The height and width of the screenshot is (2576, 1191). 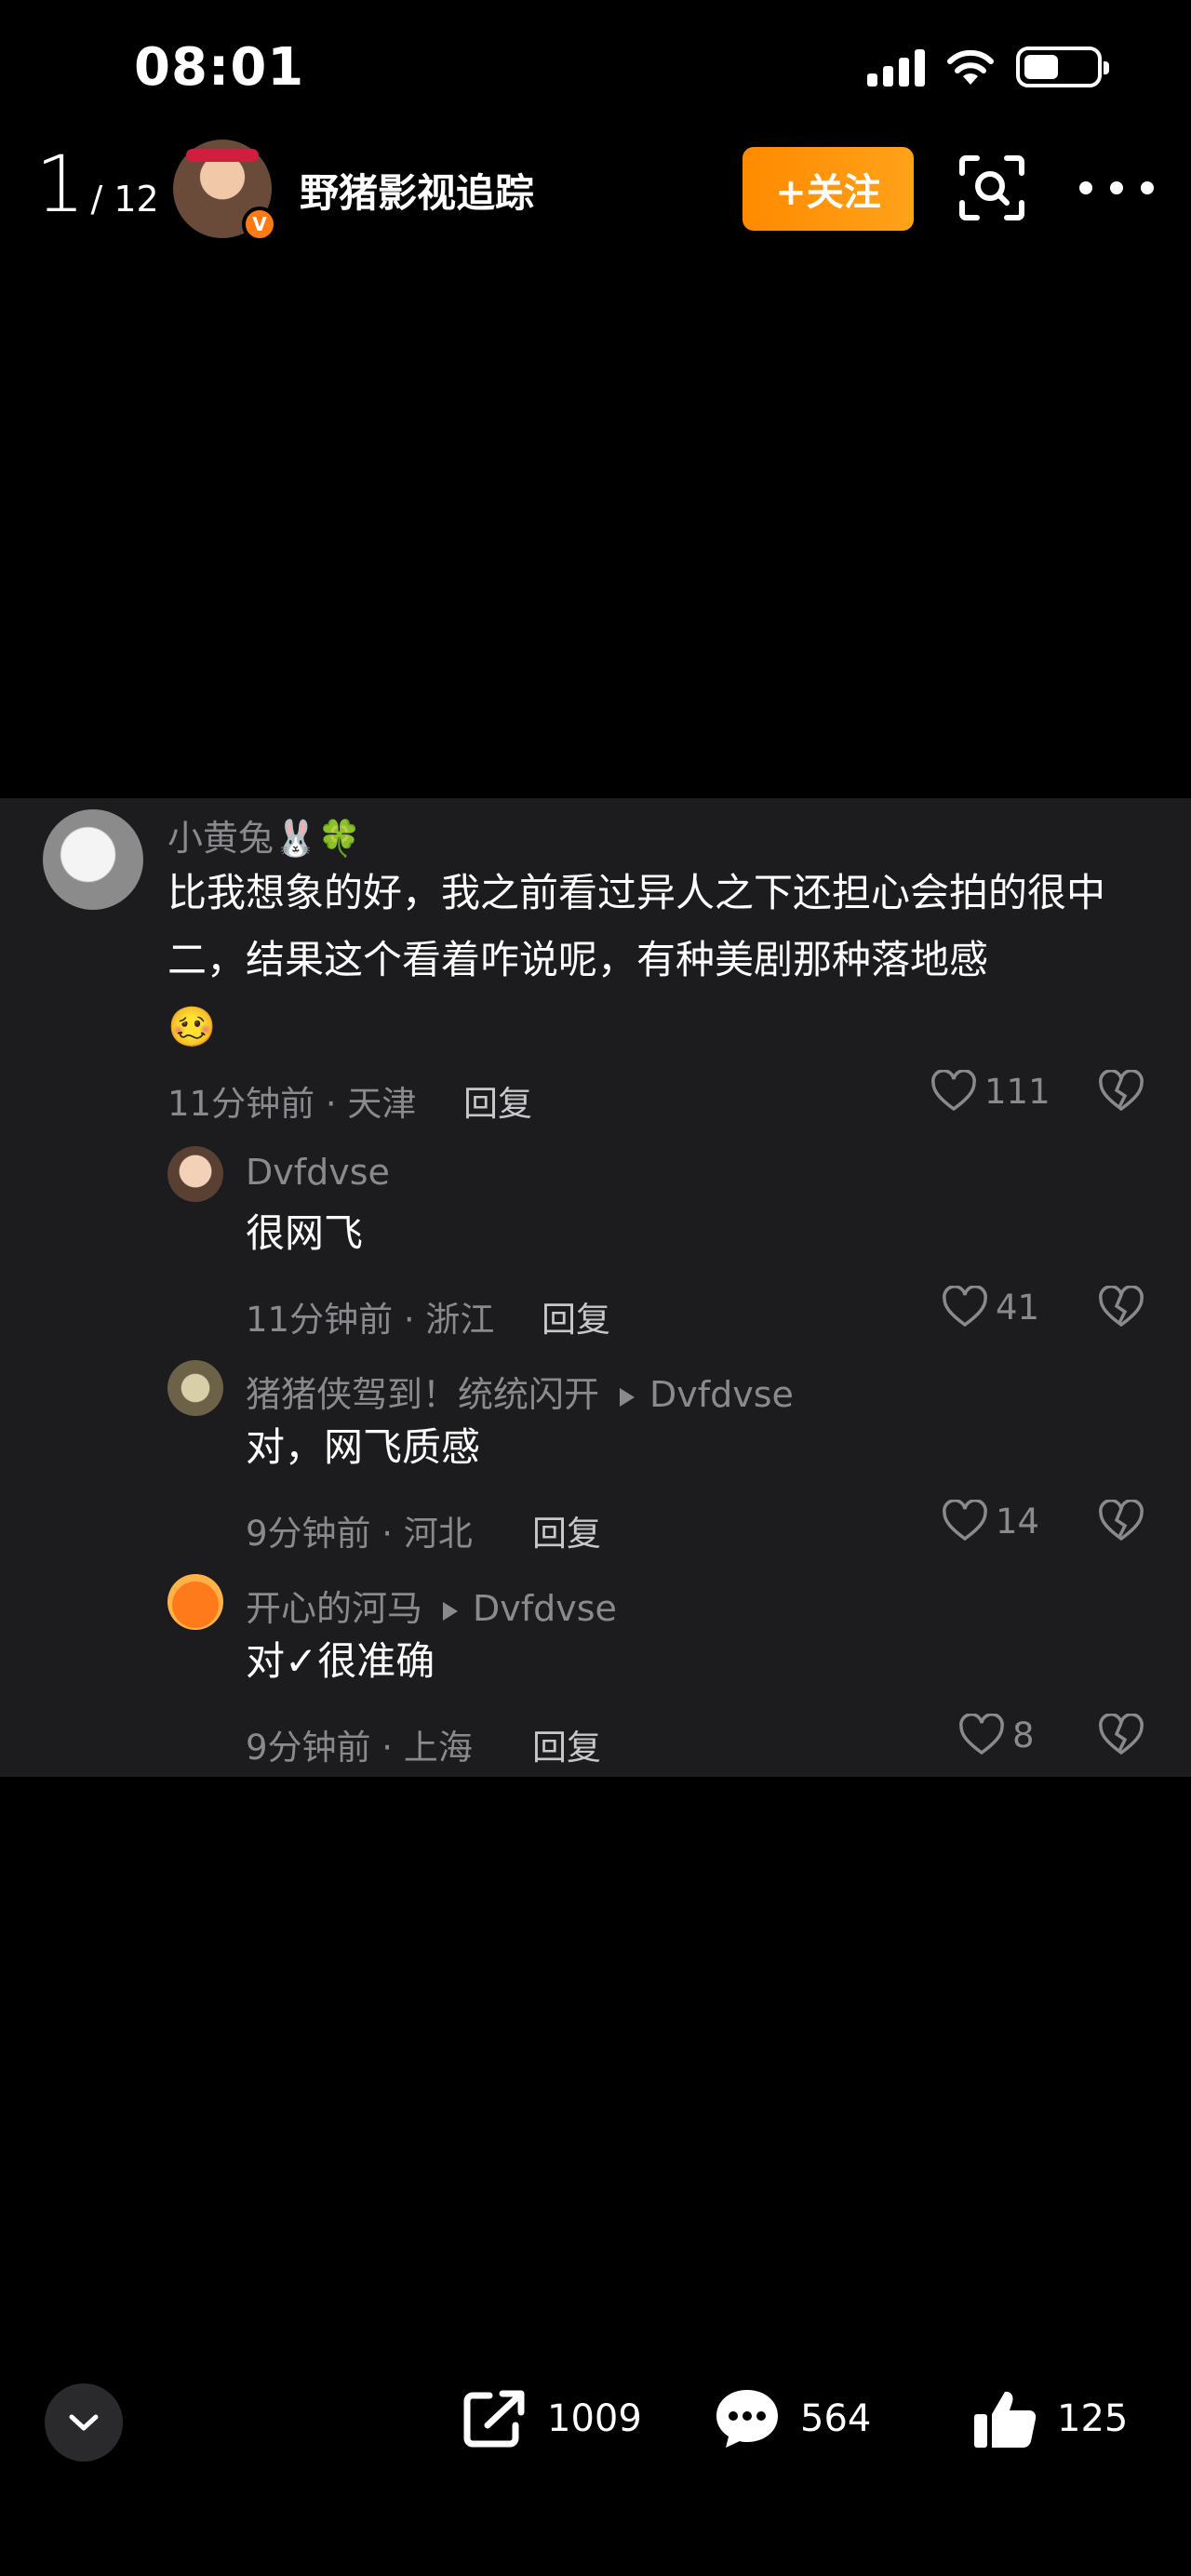 I want to click on battery-icon, so click(x=1062, y=67).